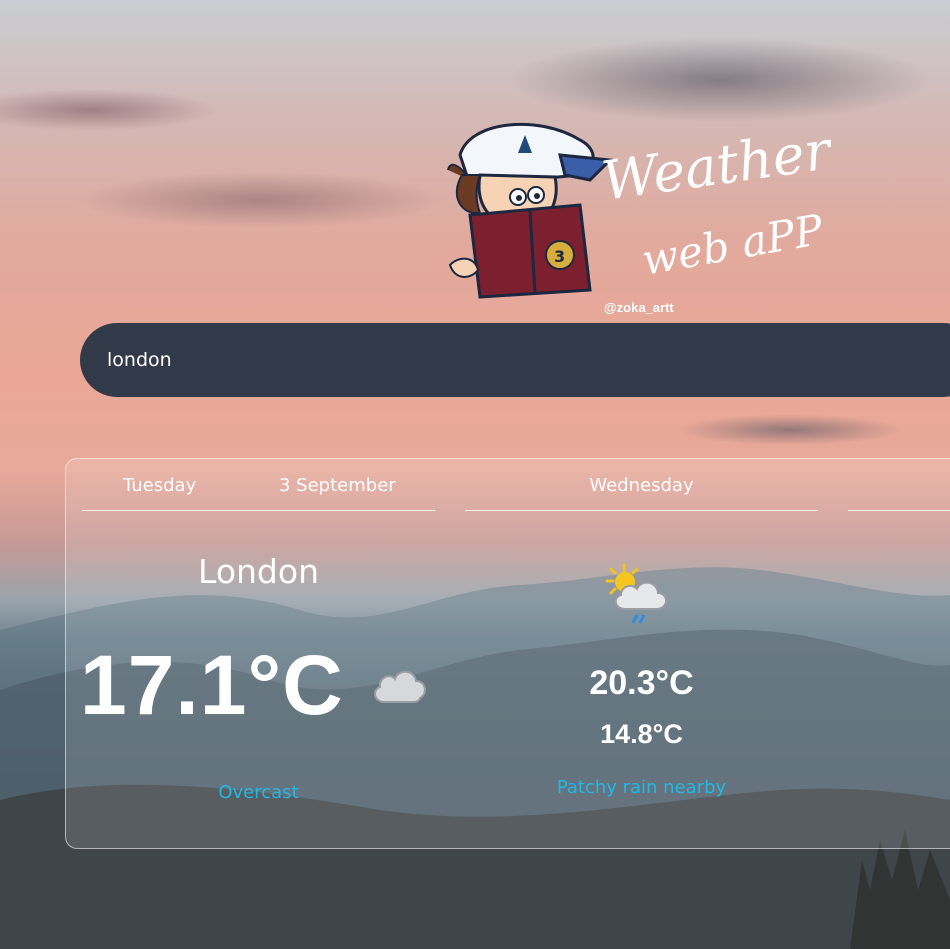  What do you see at coordinates (258, 571) in the screenshot?
I see `city-name: London` at bounding box center [258, 571].